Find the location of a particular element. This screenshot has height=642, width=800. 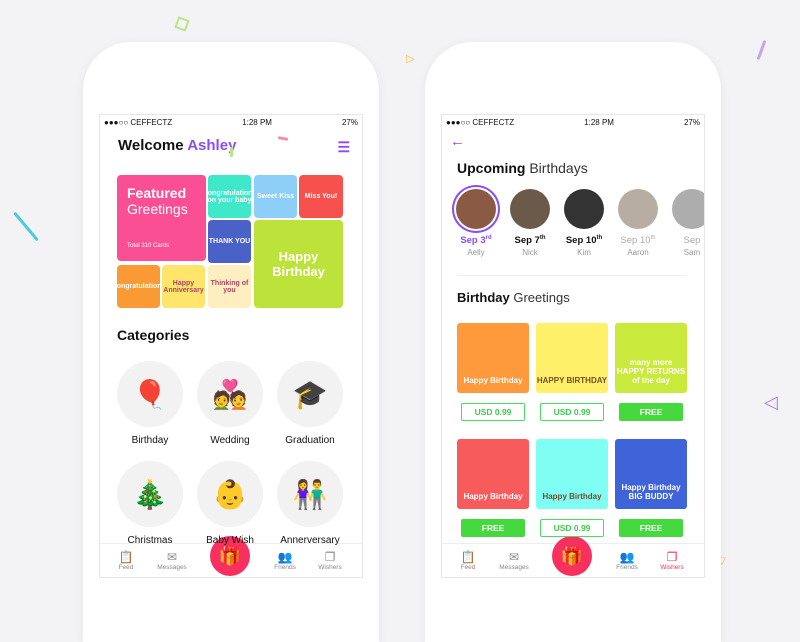

categories-title: Categories is located at coordinates (153, 335).